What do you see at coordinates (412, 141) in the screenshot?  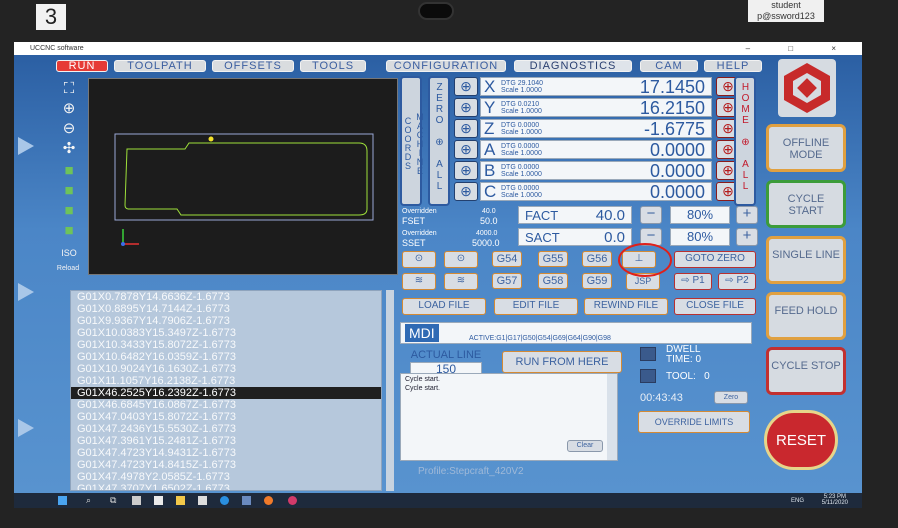 I see `machine-coords-button: MACHINE COORDS` at bounding box center [412, 141].